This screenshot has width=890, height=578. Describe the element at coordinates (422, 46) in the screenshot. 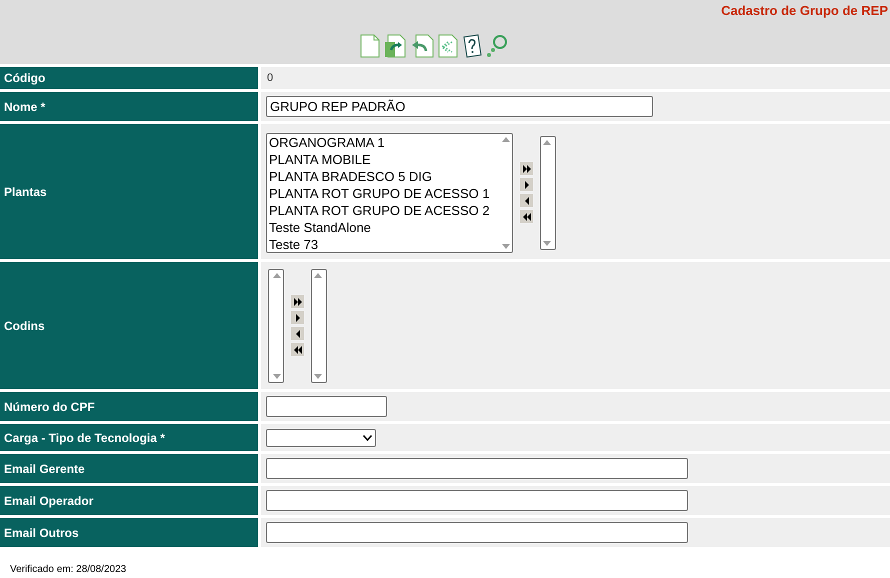

I see `undo-document-icon` at that location.